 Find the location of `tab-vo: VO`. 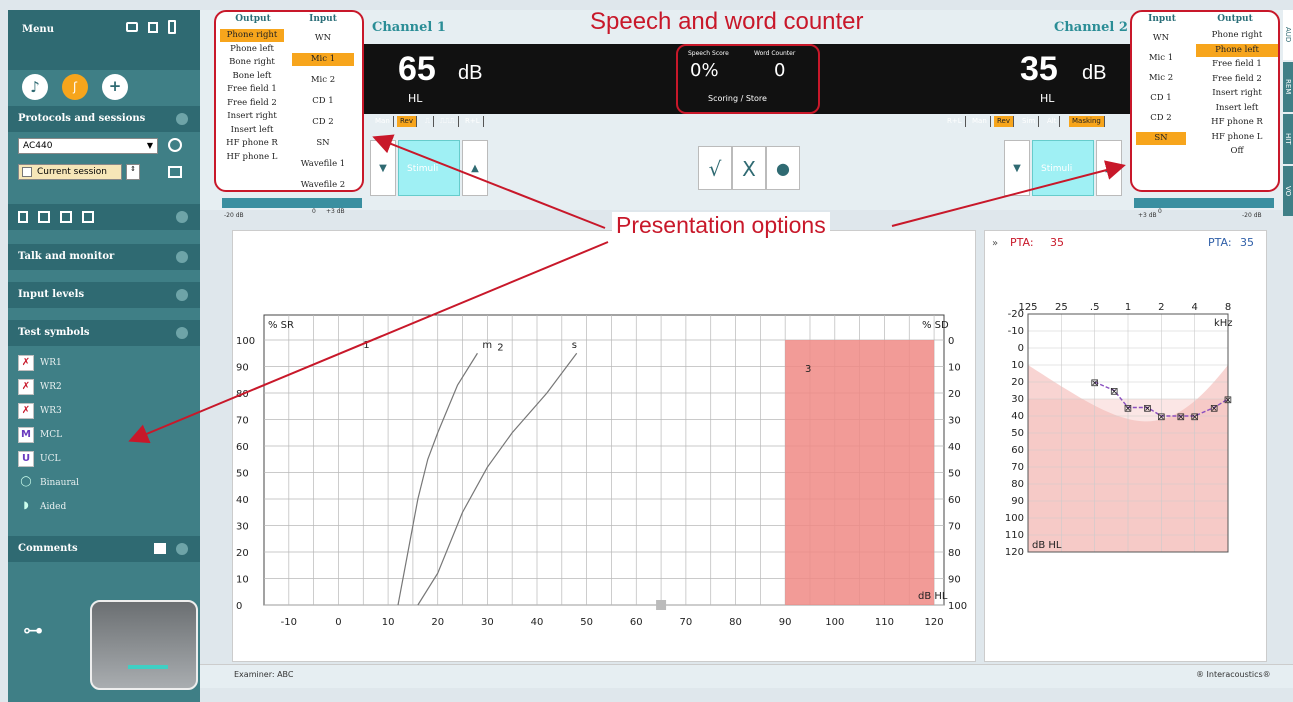

tab-vo: VO is located at coordinates (1288, 191).